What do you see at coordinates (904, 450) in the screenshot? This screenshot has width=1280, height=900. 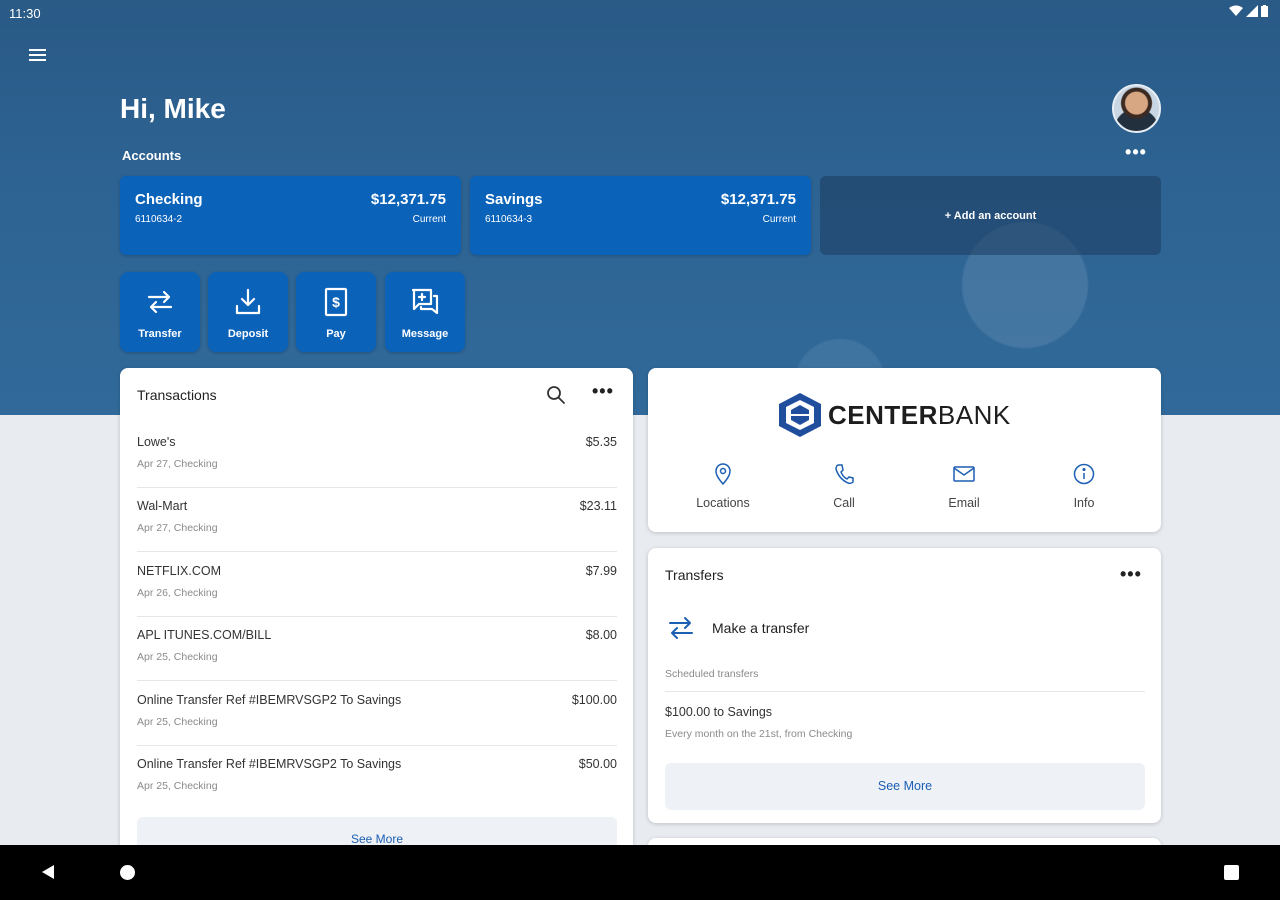 I see `bank-card: CENTERBANK Locations Call Email Info` at bounding box center [904, 450].